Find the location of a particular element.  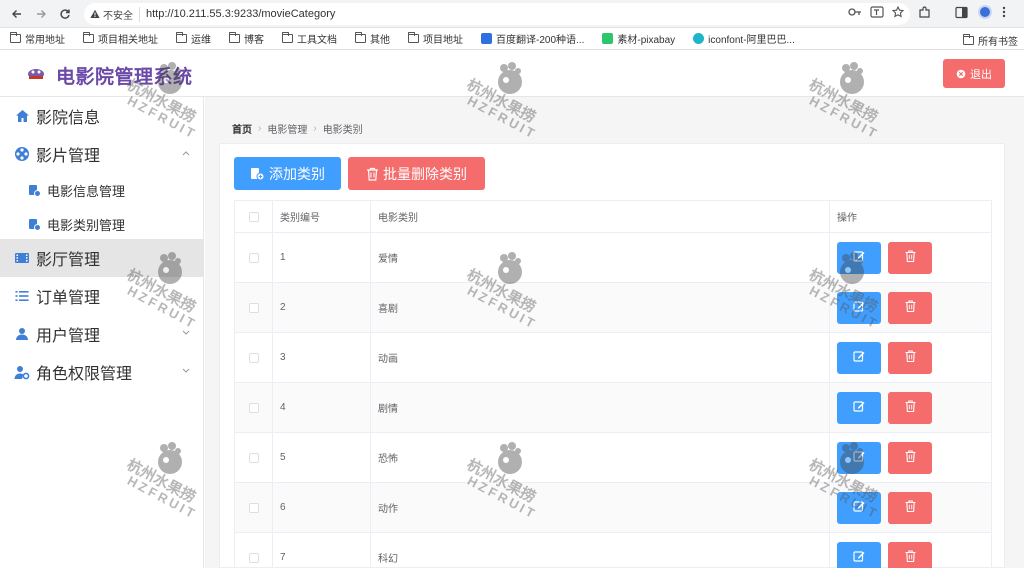

breadcrumb-movie-category: 电影类别 is located at coordinates (342, 130).